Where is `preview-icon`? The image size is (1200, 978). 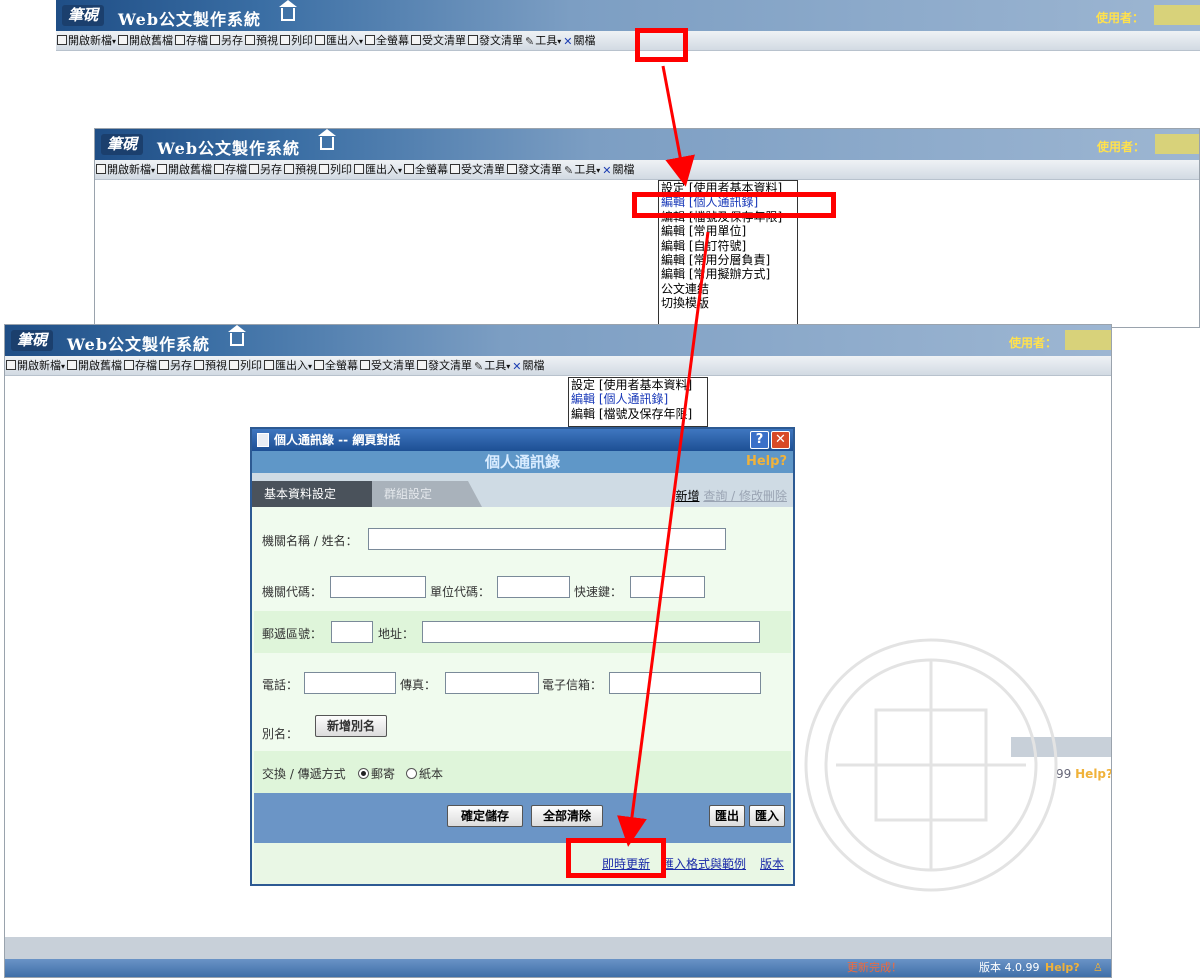
preview-icon is located at coordinates (250, 40).